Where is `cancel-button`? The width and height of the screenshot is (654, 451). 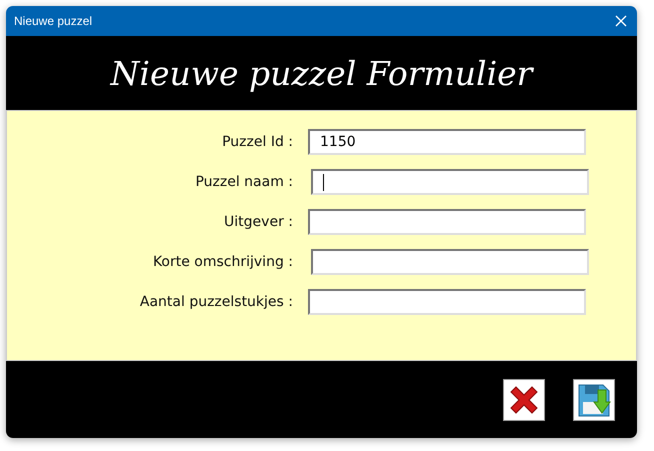
cancel-button is located at coordinates (524, 399).